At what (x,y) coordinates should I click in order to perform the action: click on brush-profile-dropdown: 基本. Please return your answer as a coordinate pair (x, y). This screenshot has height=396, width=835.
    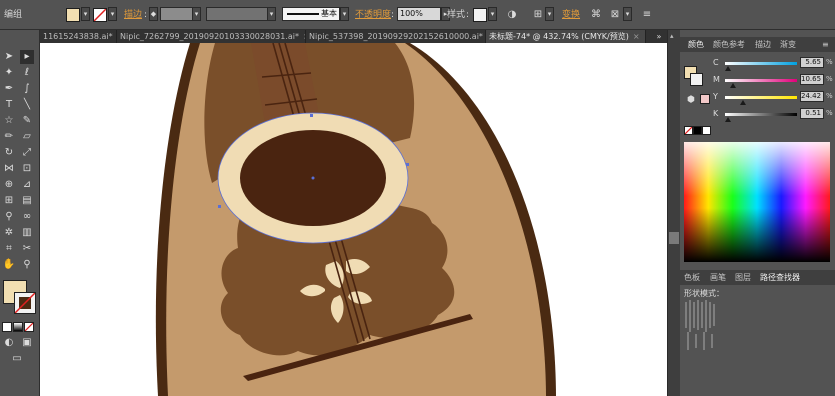
    Looking at the image, I should click on (311, 14).